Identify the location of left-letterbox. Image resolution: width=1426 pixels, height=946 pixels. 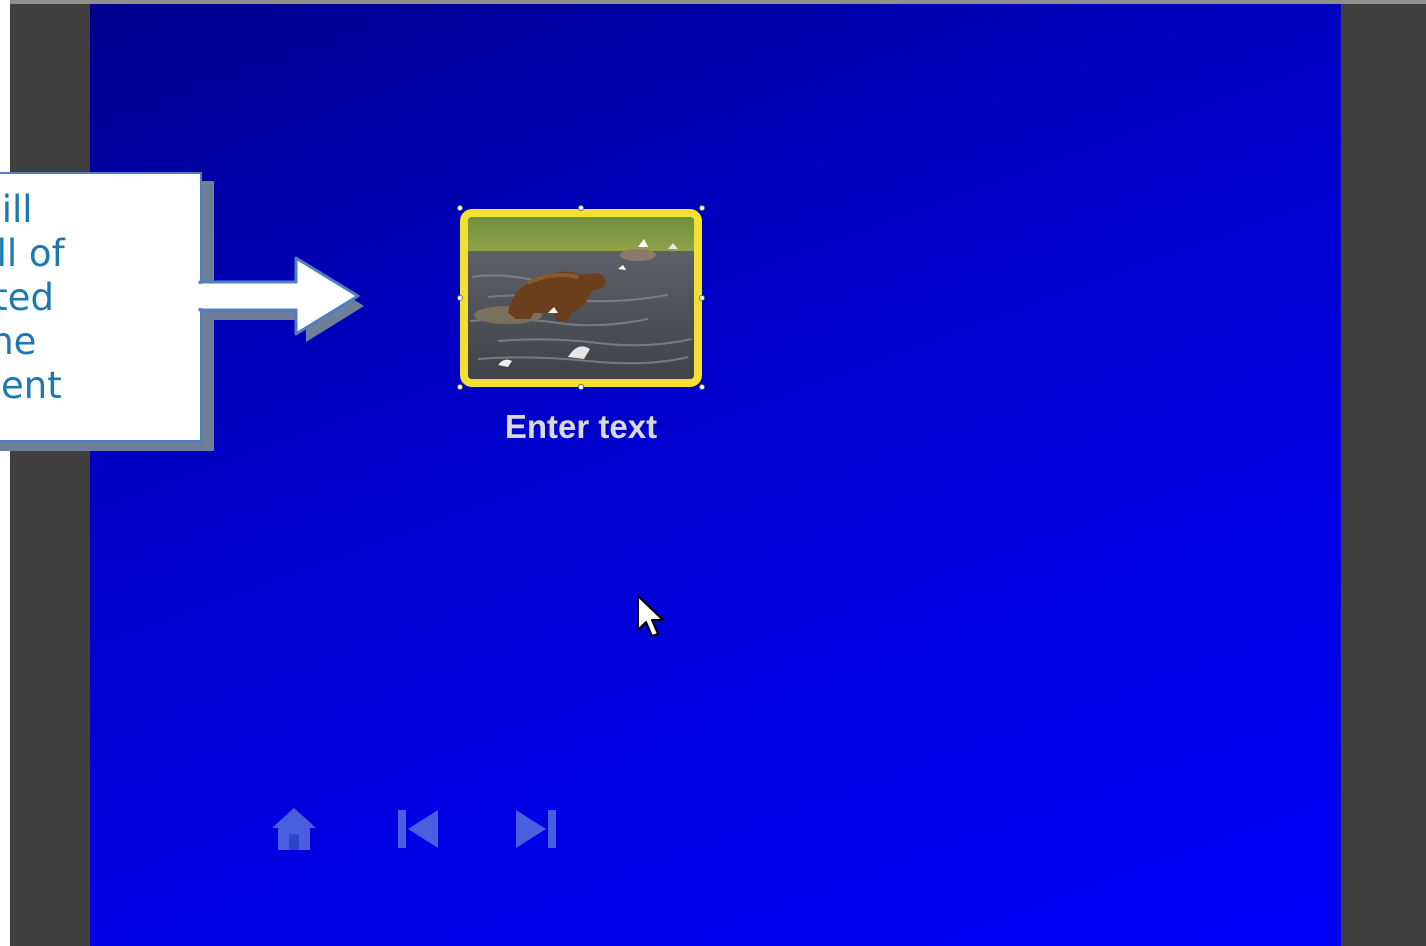
(50, 475).